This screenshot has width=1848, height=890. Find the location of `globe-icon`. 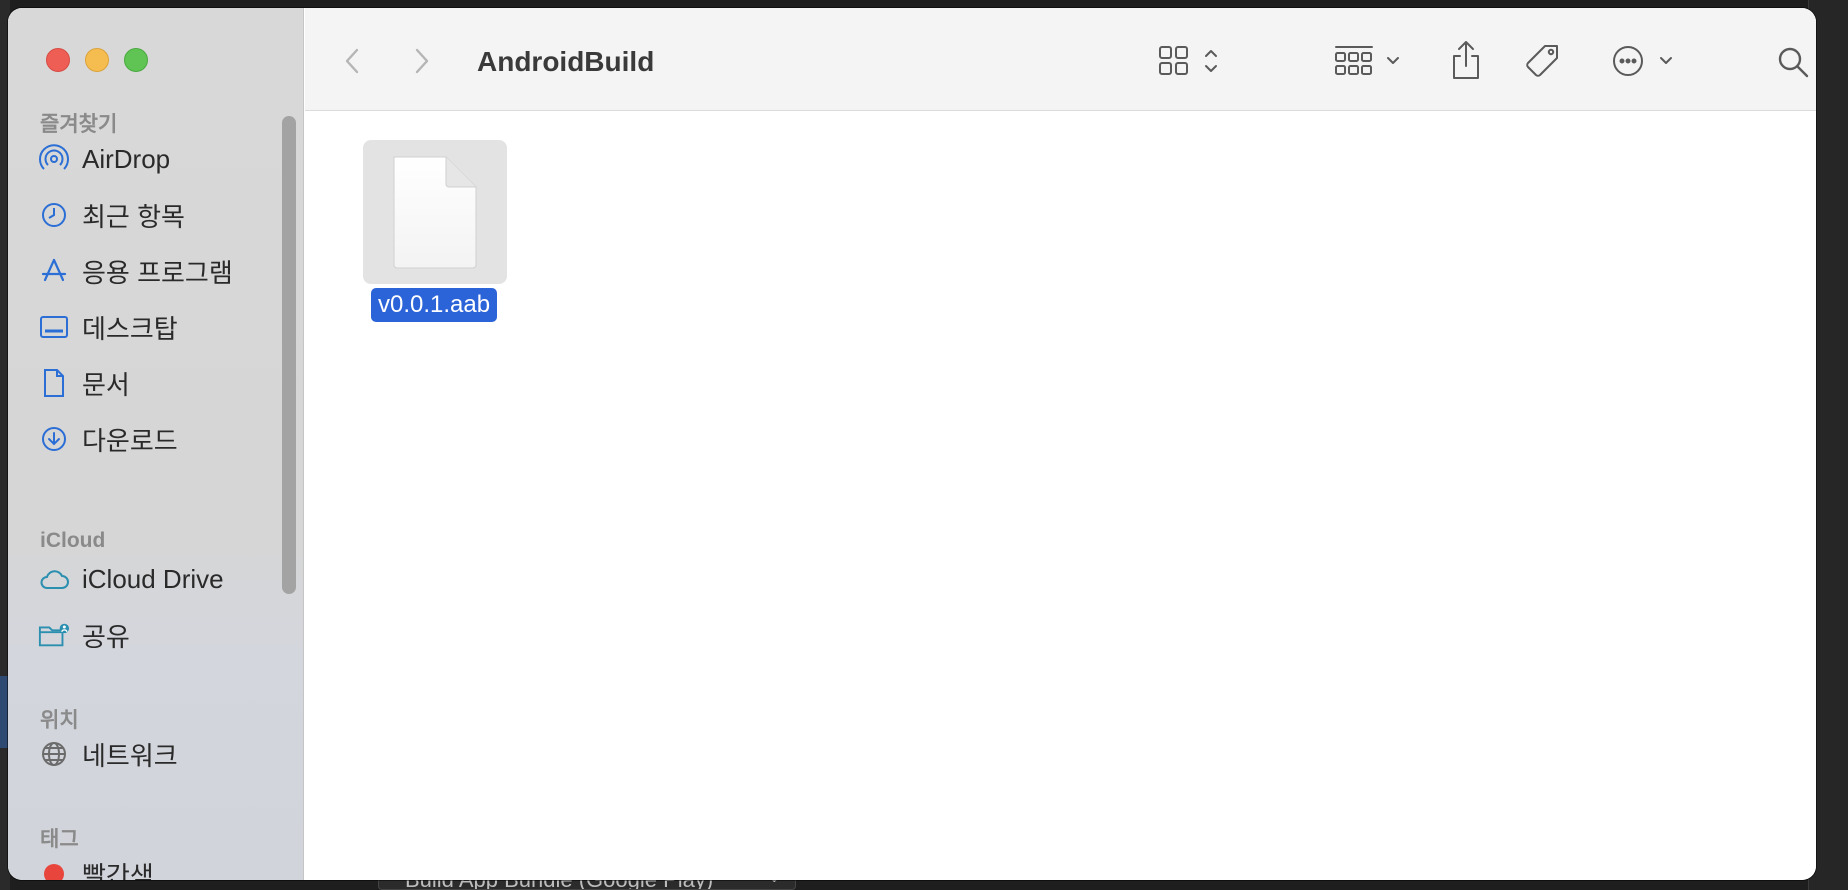

globe-icon is located at coordinates (54, 754).